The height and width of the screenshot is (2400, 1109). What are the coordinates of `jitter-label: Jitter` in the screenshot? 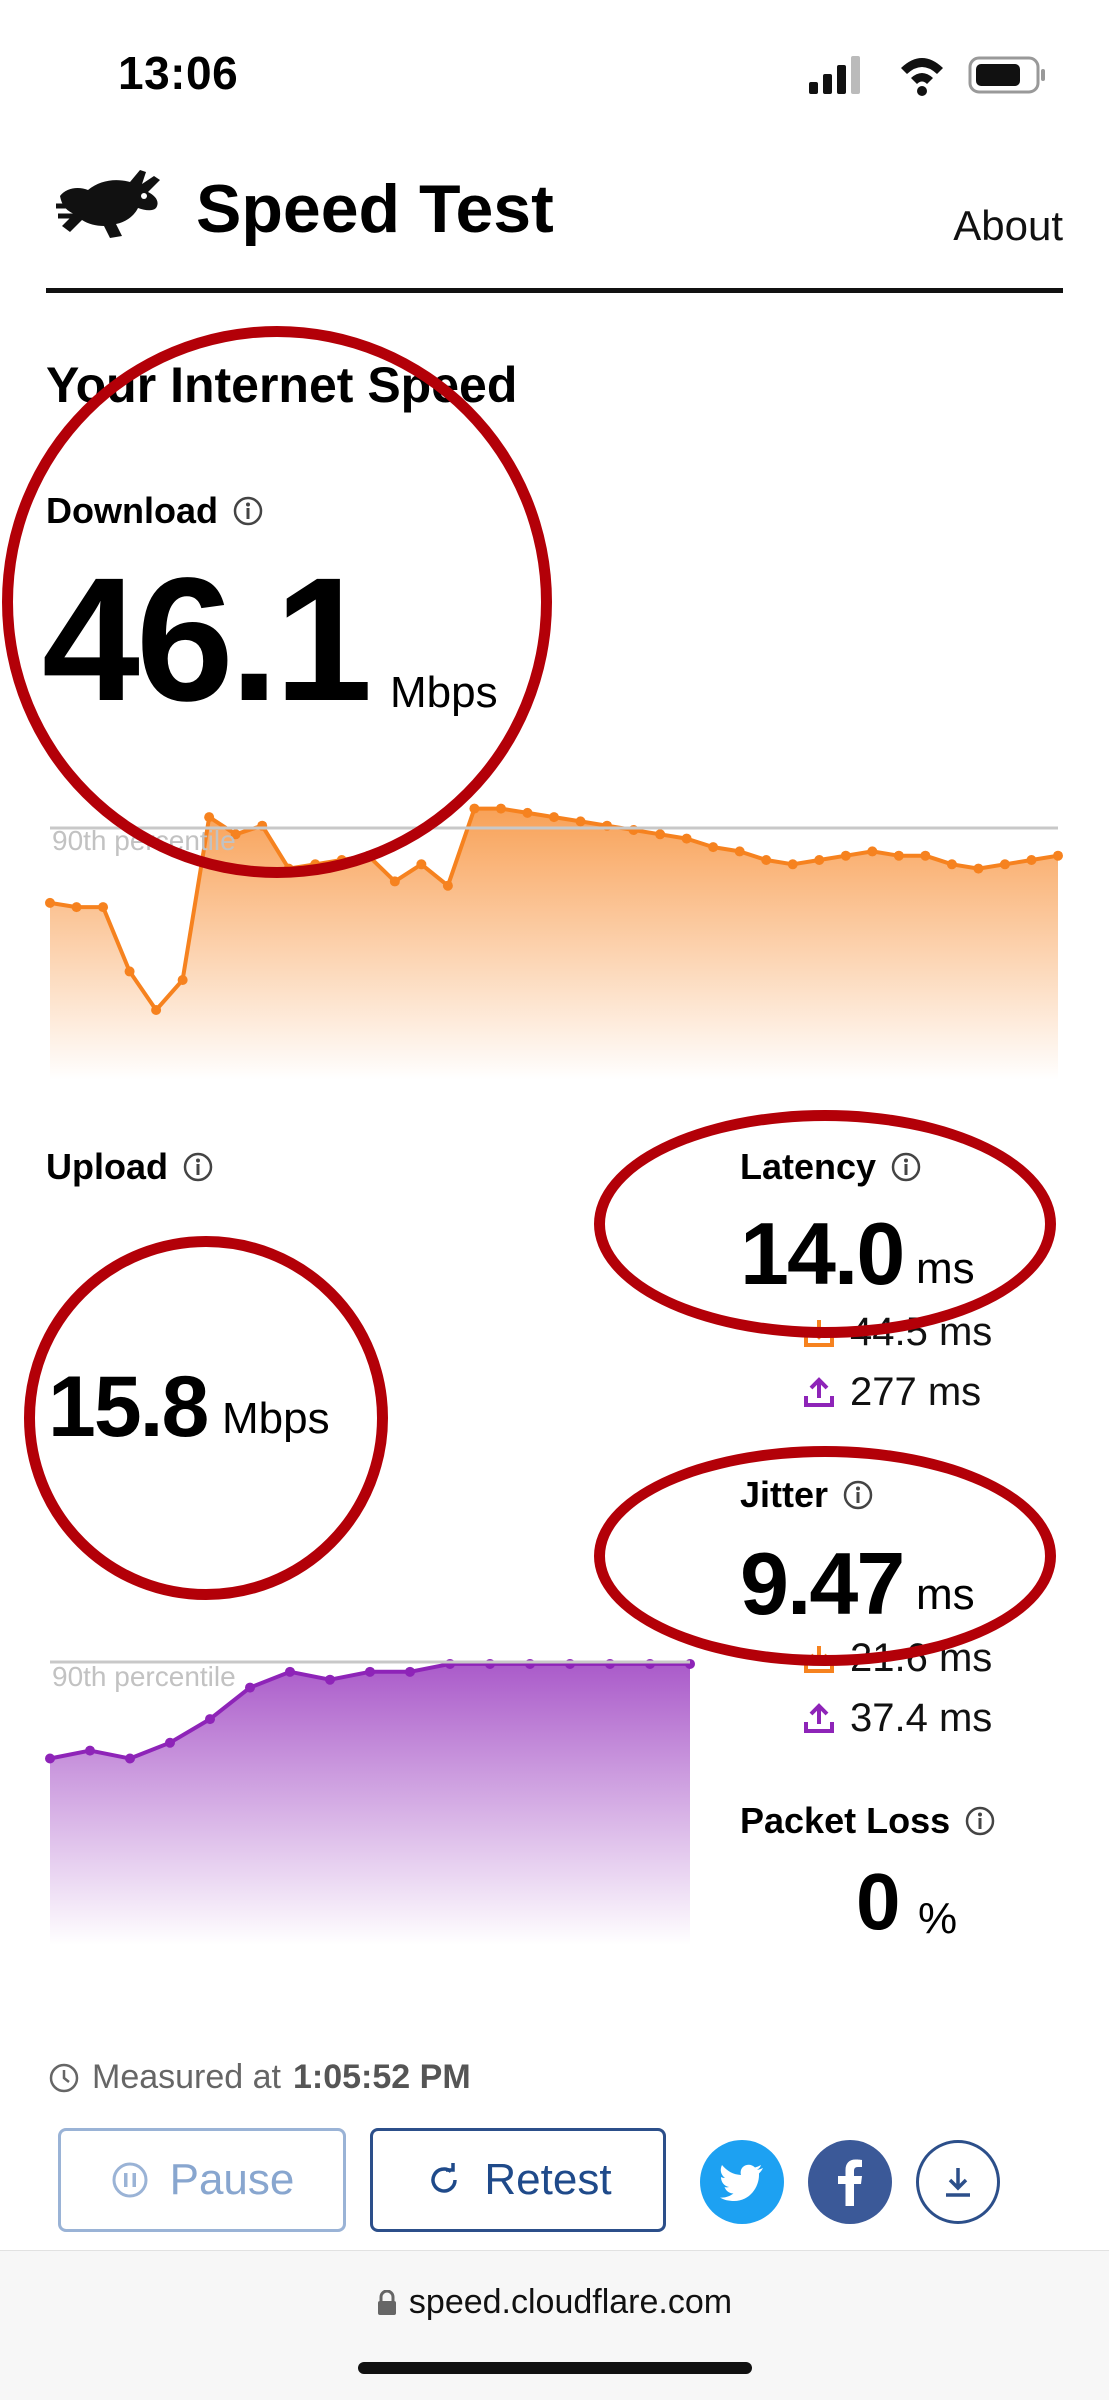 It's located at (807, 1495).